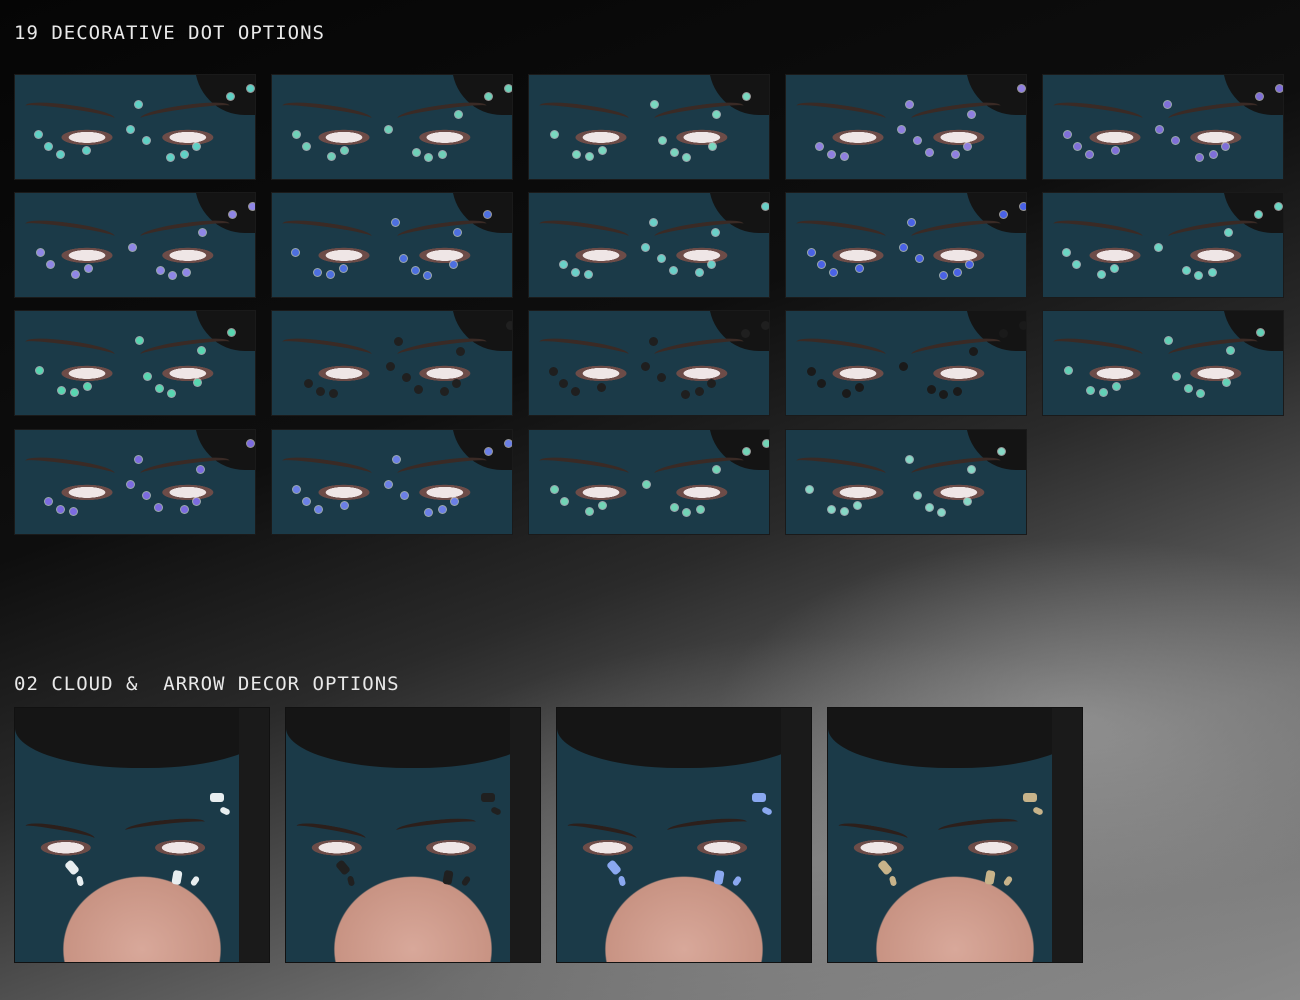 The height and width of the screenshot is (1000, 1300). What do you see at coordinates (649, 127) in the screenshot?
I see `dot-option-03-tile` at bounding box center [649, 127].